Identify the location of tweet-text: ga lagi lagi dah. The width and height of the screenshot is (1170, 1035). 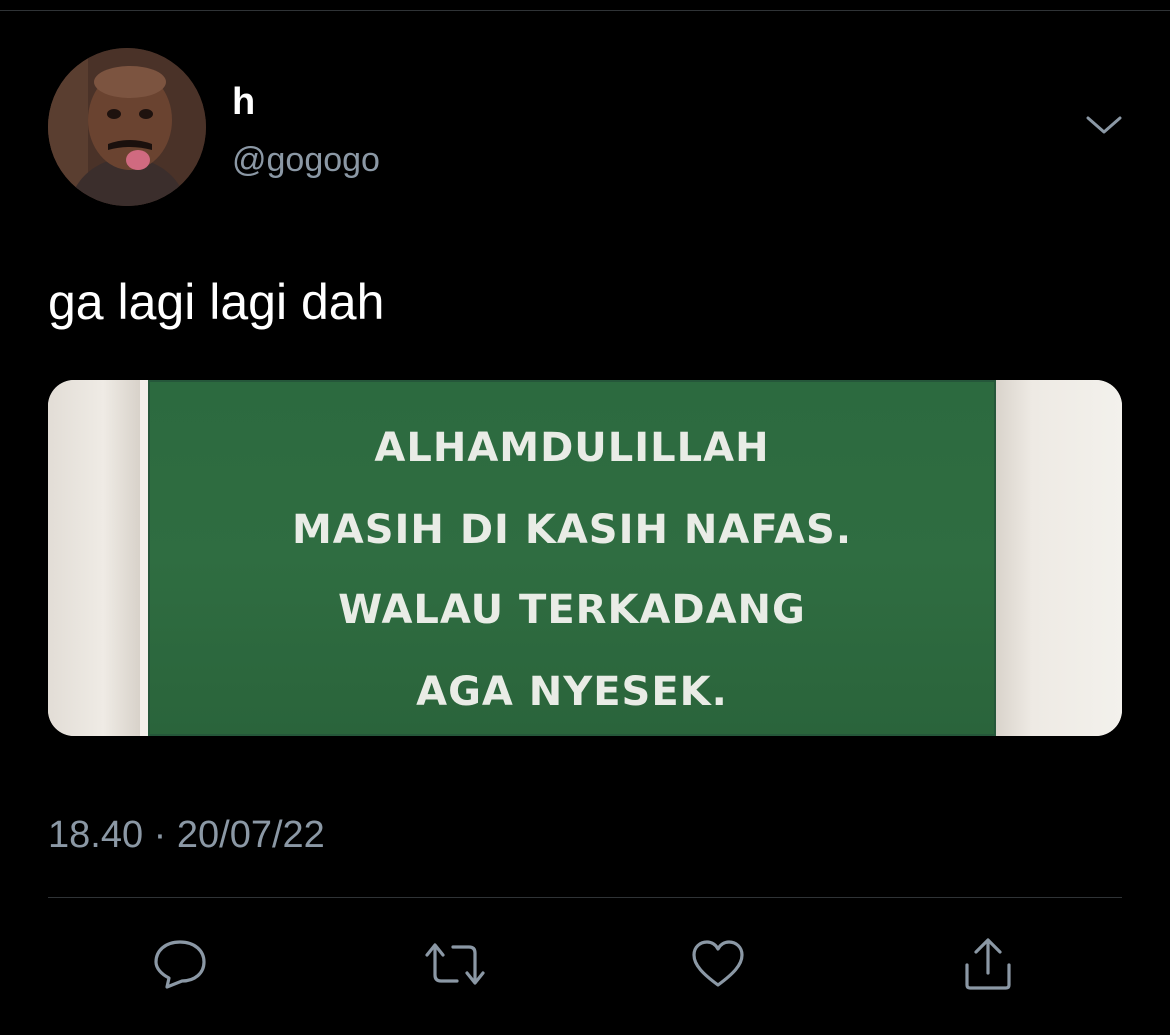
(216, 302).